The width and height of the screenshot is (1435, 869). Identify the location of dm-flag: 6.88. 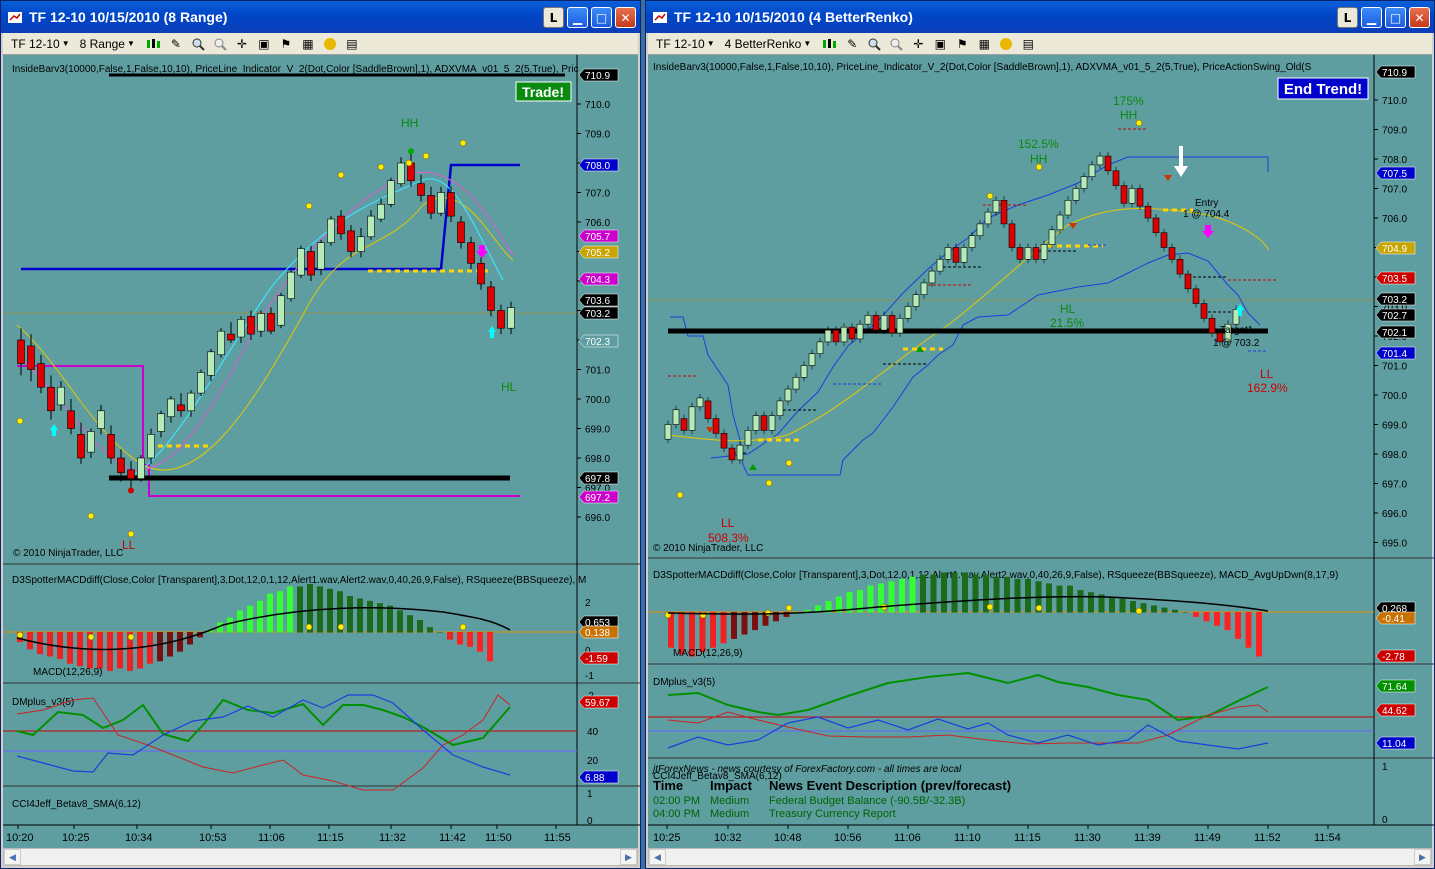
(598, 777).